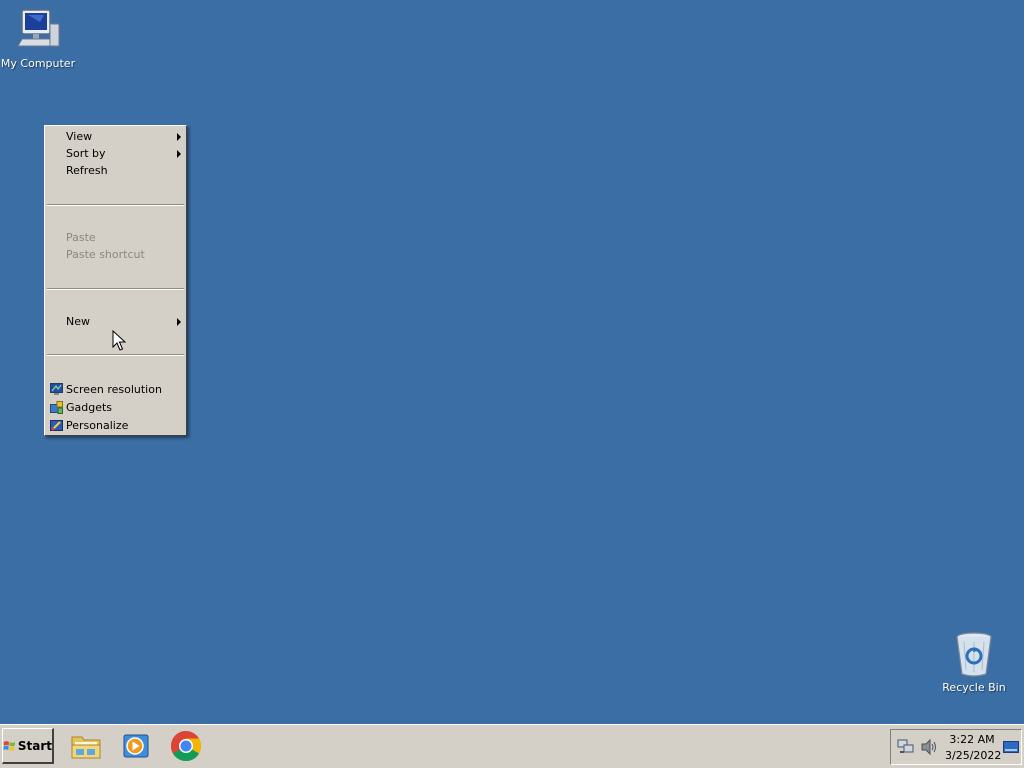 This screenshot has height=768, width=1024. I want to click on menu-item-refresh: Refresh, so click(115, 170).